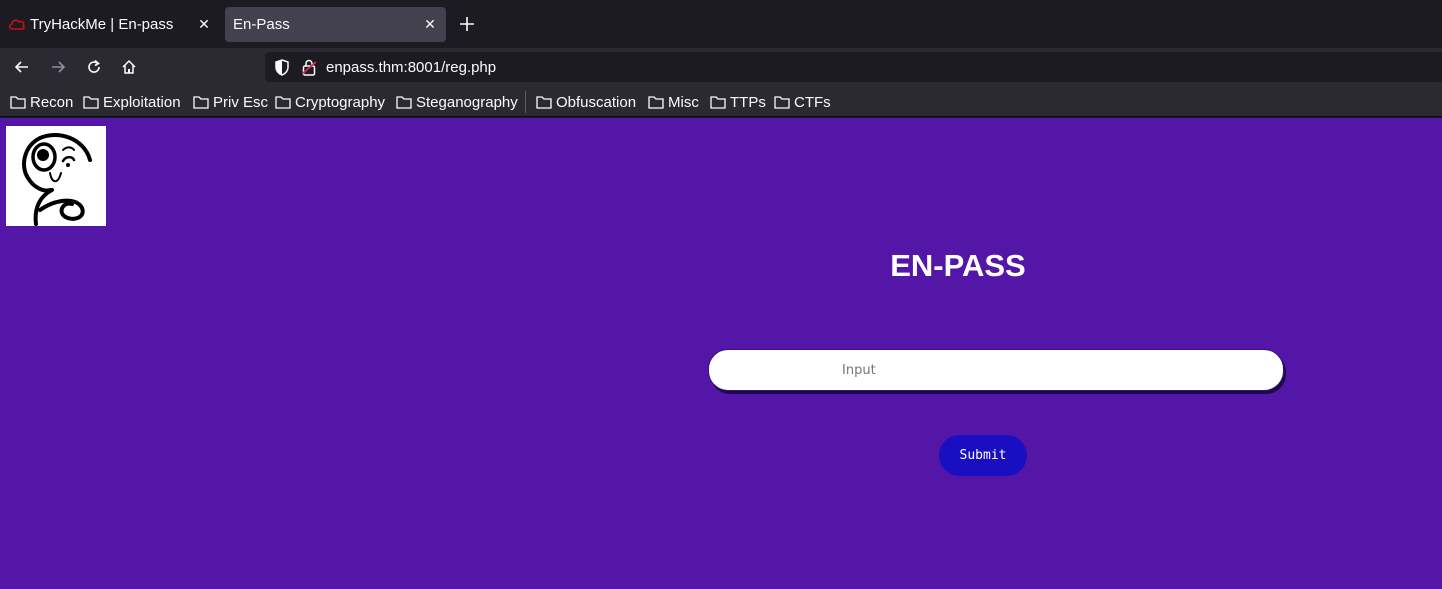 The image size is (1442, 589). Describe the element at coordinates (340, 102) in the screenshot. I see `bookmark-label: Cryptography` at that location.